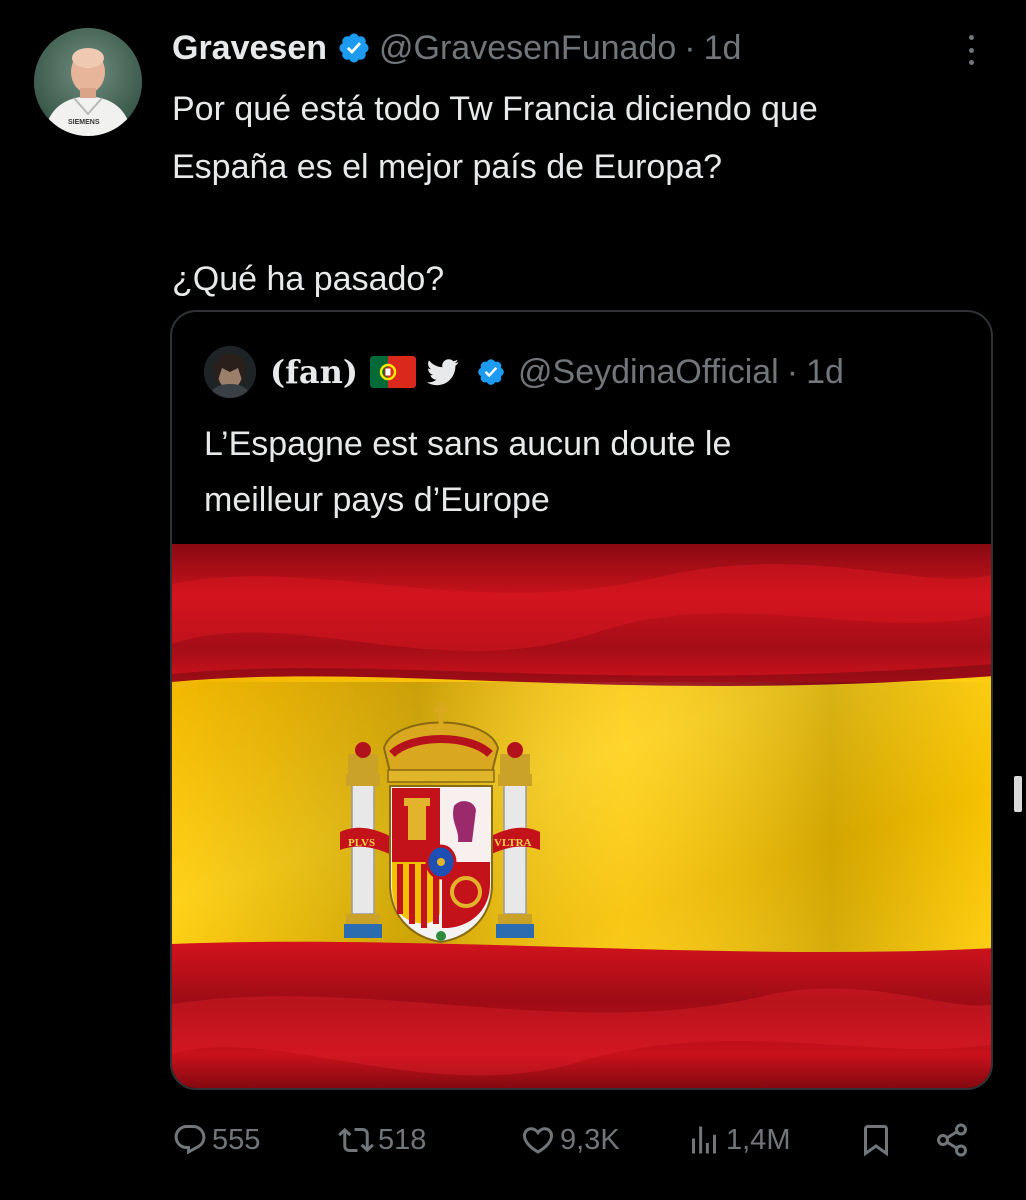  I want to click on bookmark-button, so click(878, 1140).